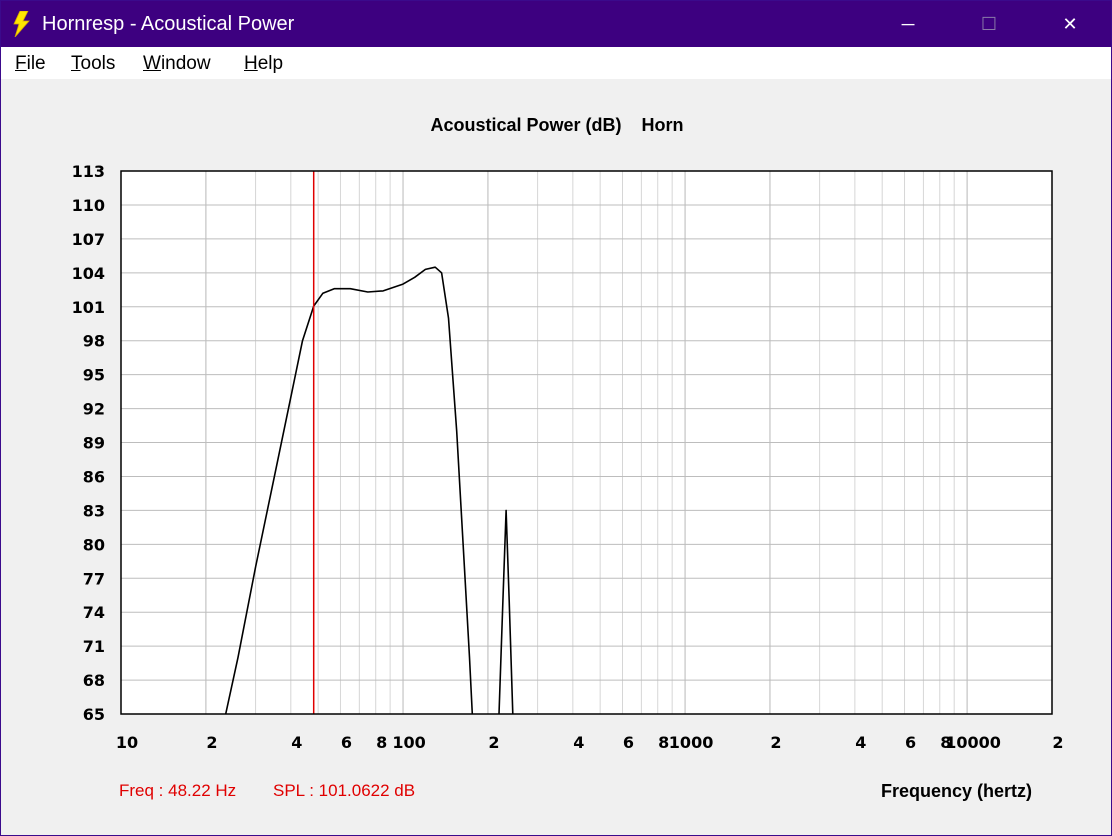 The image size is (1112, 836). What do you see at coordinates (94, 341) in the screenshot?
I see `y-tick-label: 98` at bounding box center [94, 341].